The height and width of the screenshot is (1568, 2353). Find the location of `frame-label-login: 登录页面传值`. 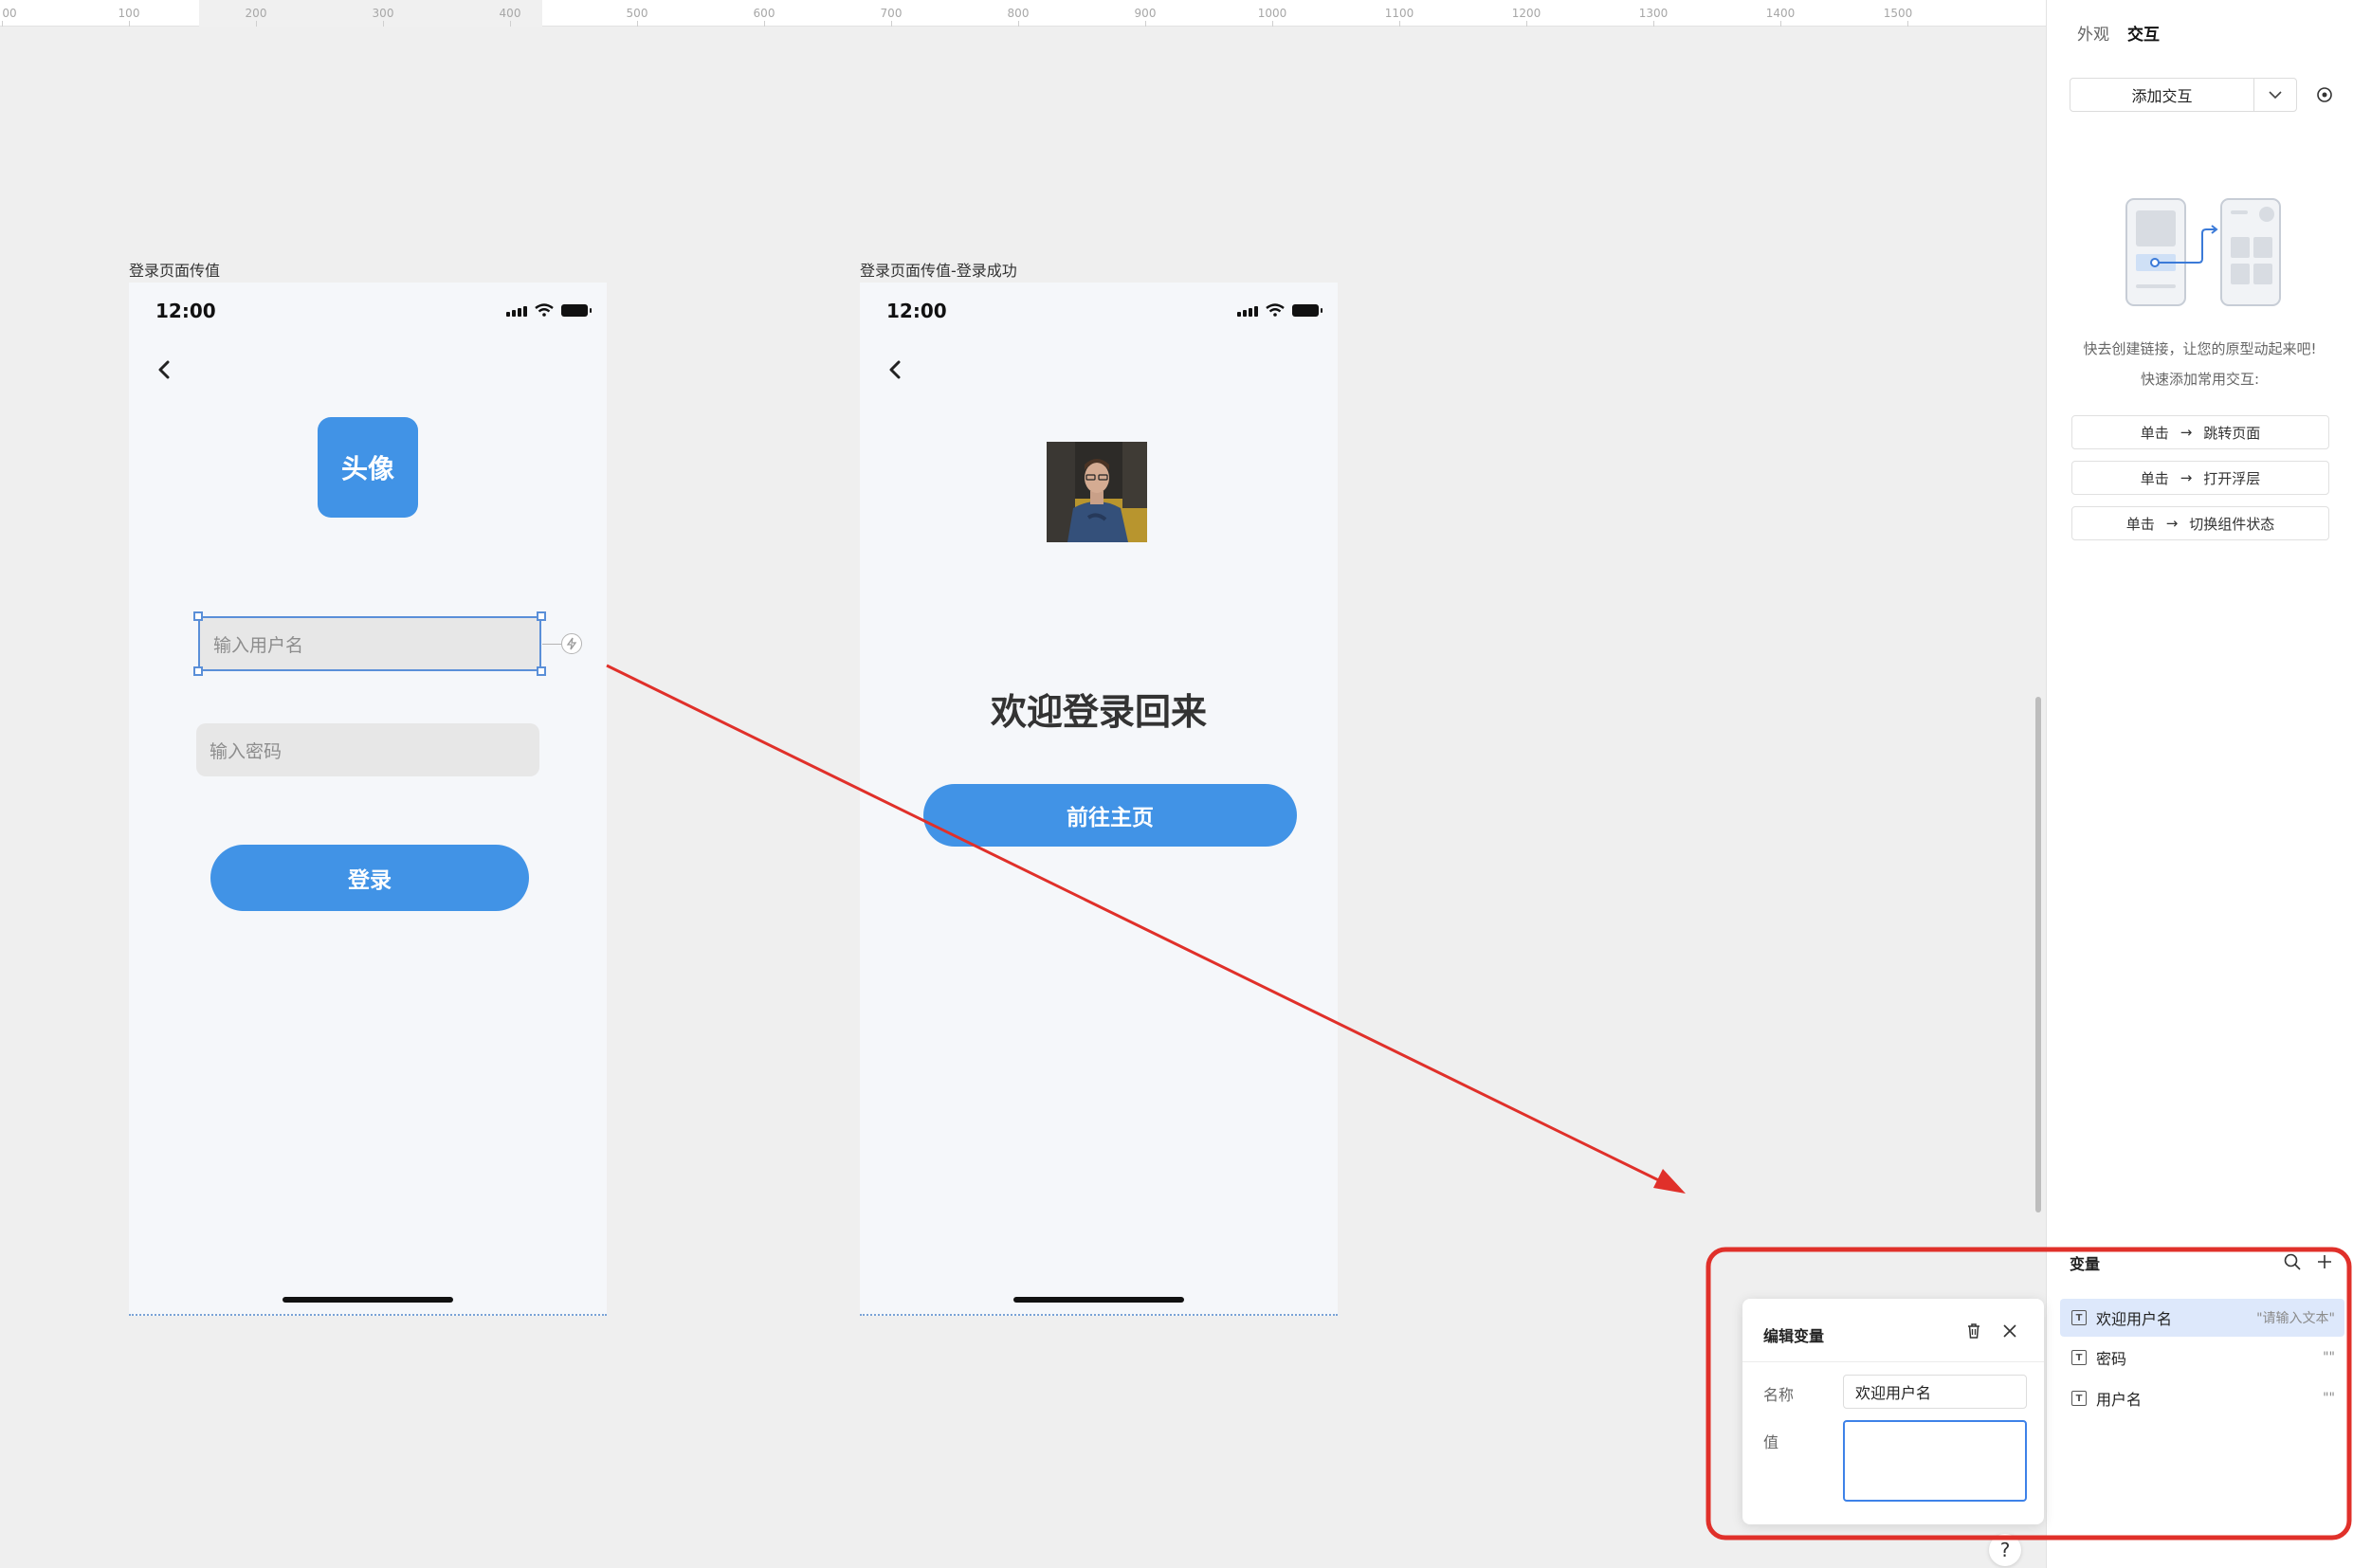

frame-label-login: 登录页面传值 is located at coordinates (175, 271).